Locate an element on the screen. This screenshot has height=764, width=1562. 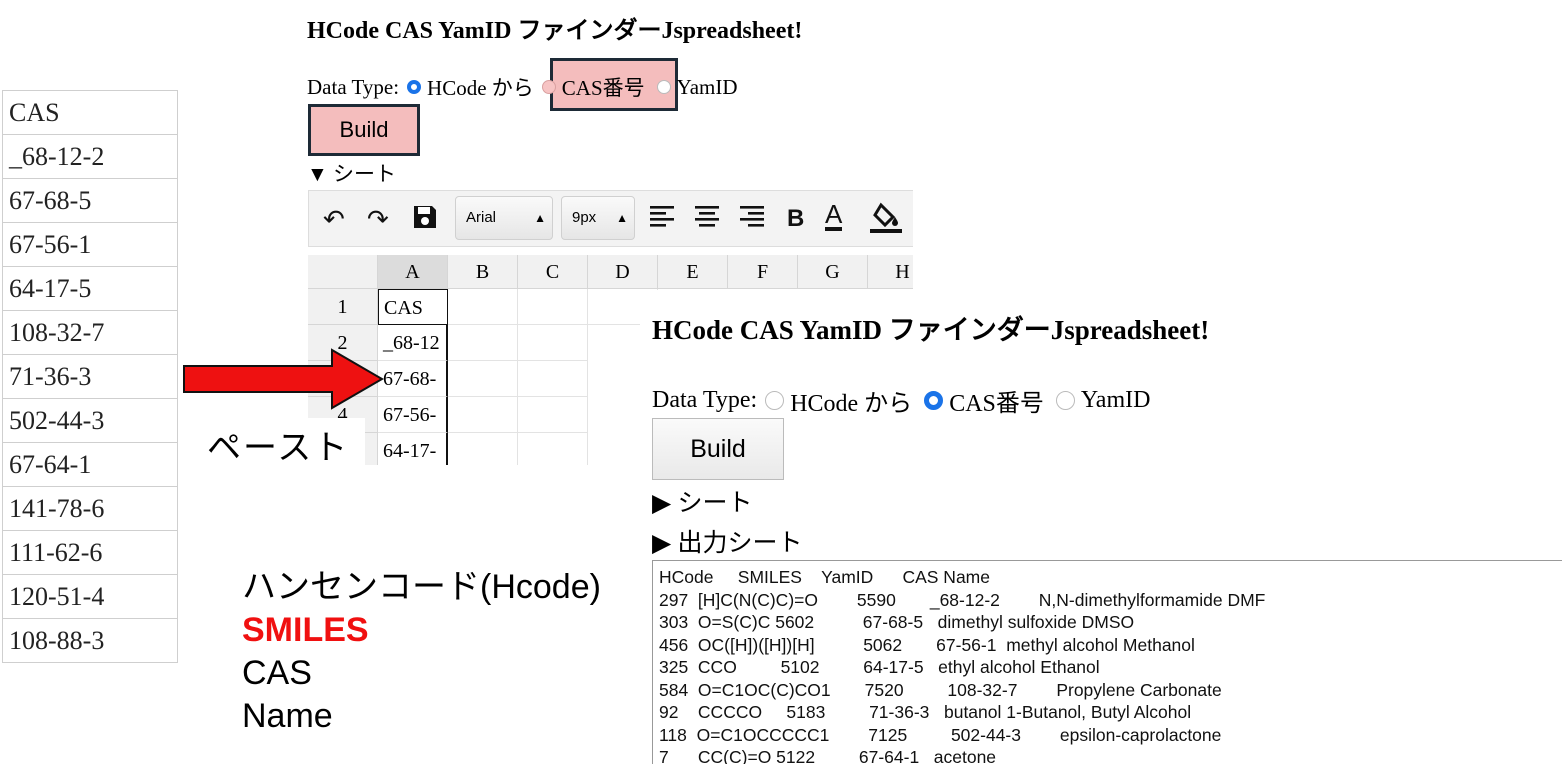
text-color-button: A is located at coordinates (834, 216).